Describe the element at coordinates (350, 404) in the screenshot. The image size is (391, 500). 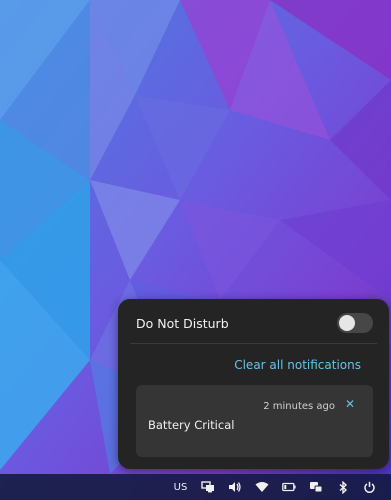
I see `close-icon: ✕` at that location.